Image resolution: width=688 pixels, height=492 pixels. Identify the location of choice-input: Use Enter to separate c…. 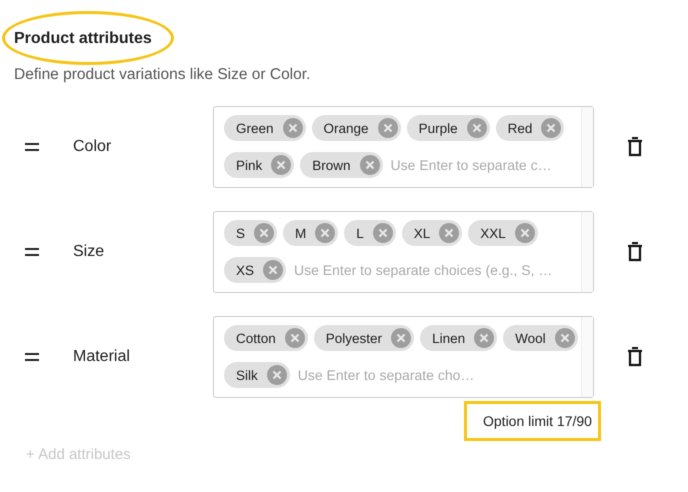
(484, 165).